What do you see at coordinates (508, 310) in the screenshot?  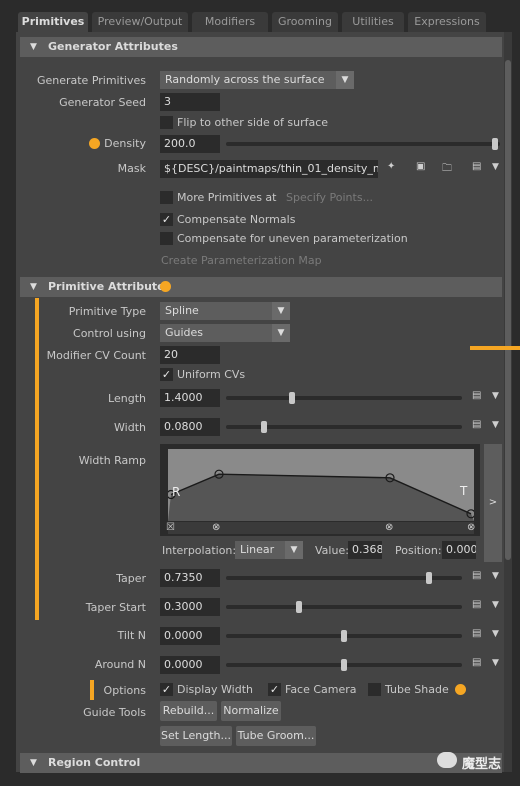 I see `scrollbar-thumb` at bounding box center [508, 310].